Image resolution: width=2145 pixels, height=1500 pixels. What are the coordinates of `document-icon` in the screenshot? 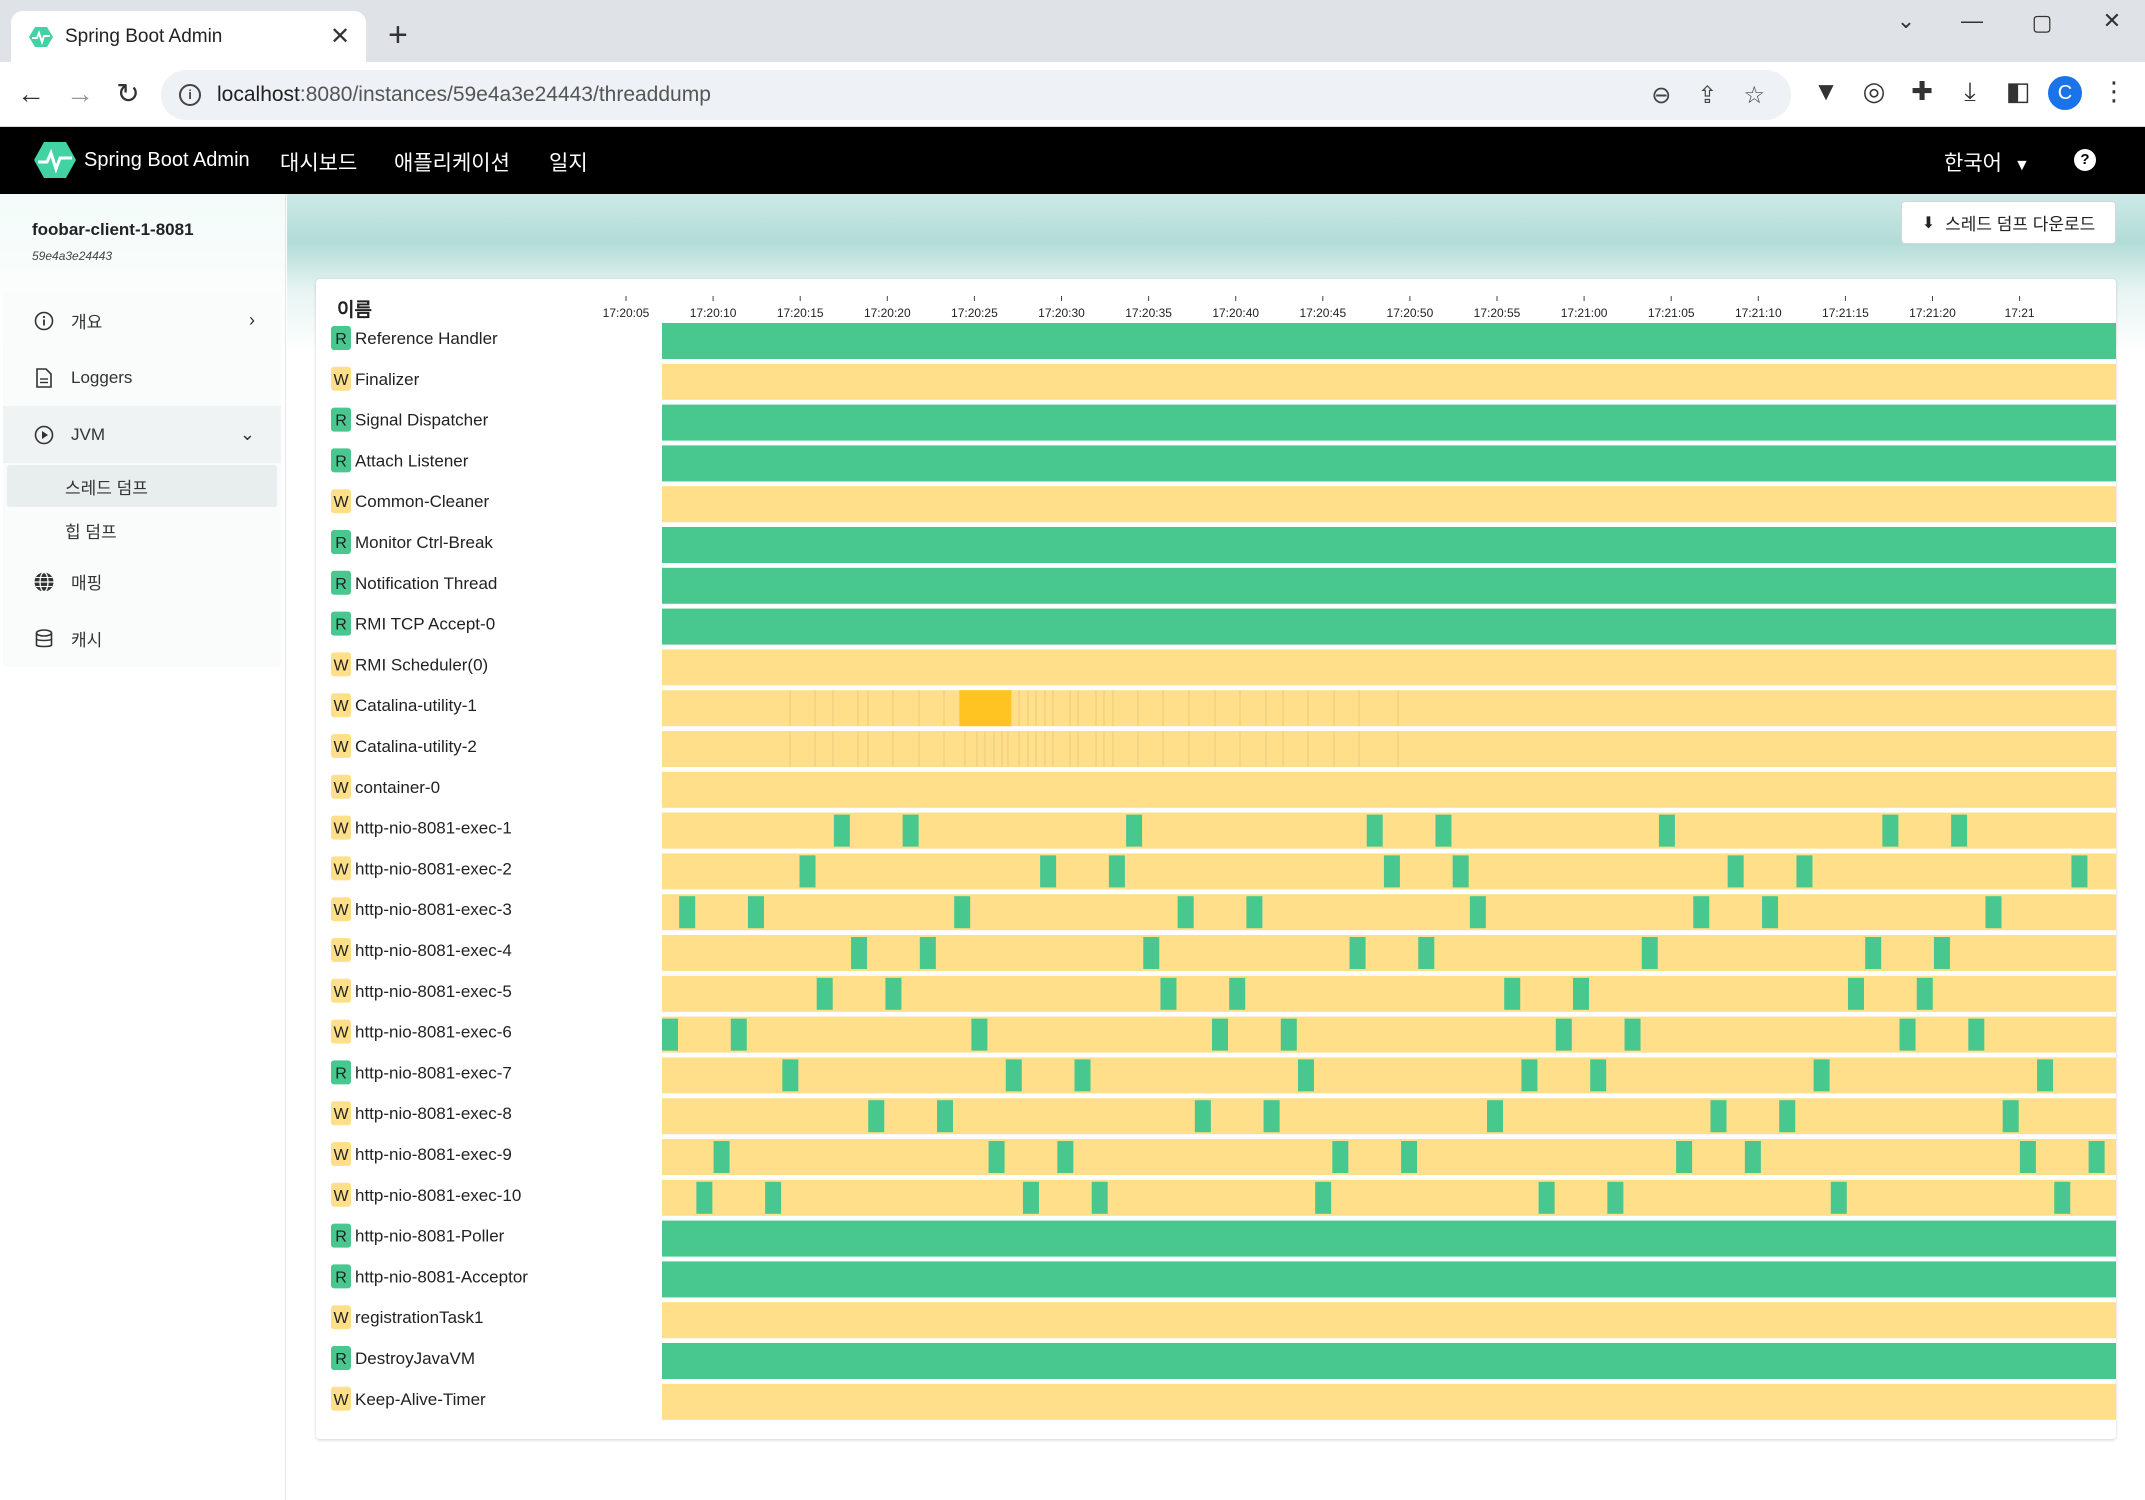 It's located at (44, 378).